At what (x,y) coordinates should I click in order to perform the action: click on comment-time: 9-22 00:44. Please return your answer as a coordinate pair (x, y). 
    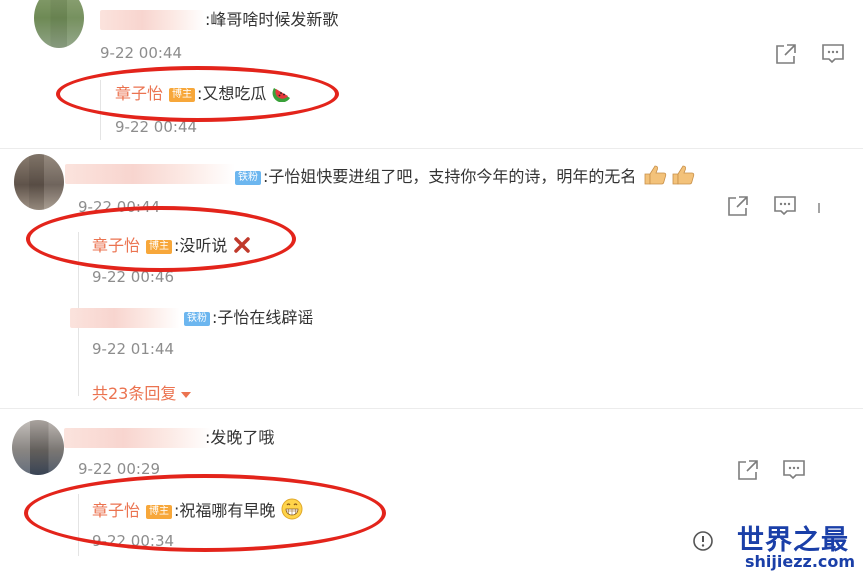
    Looking at the image, I should click on (141, 53).